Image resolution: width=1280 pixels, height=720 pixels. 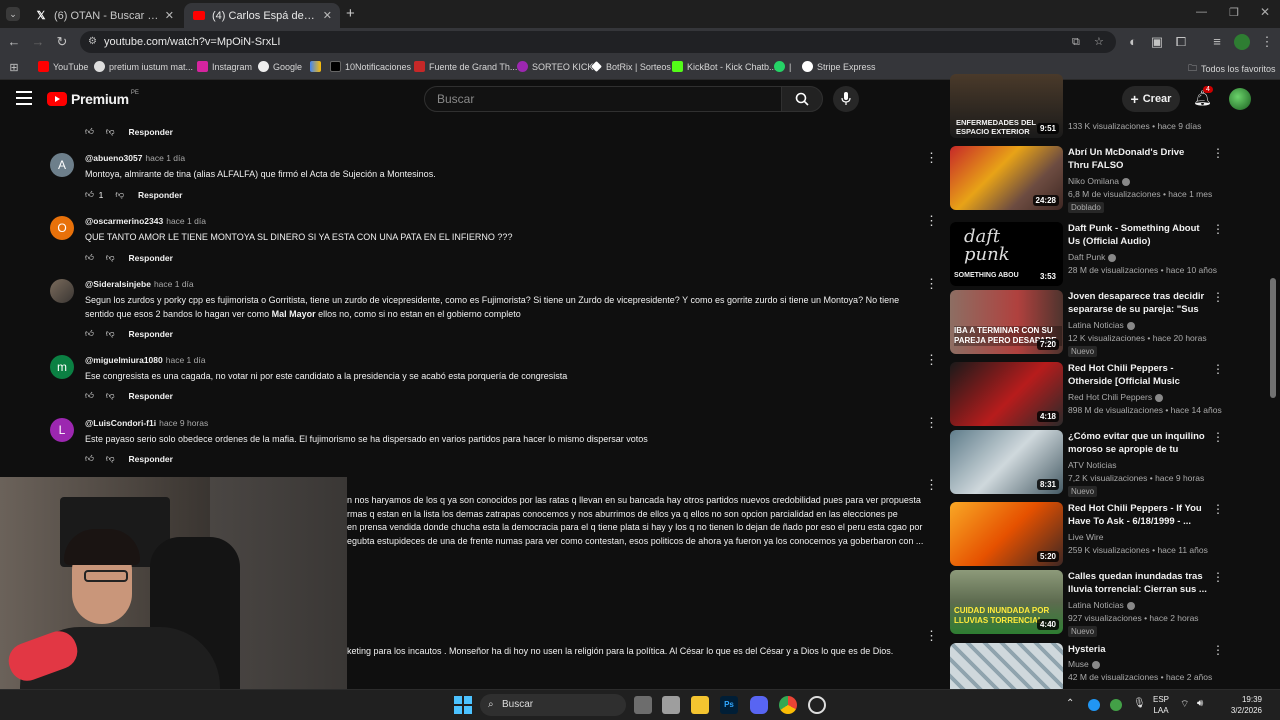 I want to click on app-icon, so click(x=671, y=705).